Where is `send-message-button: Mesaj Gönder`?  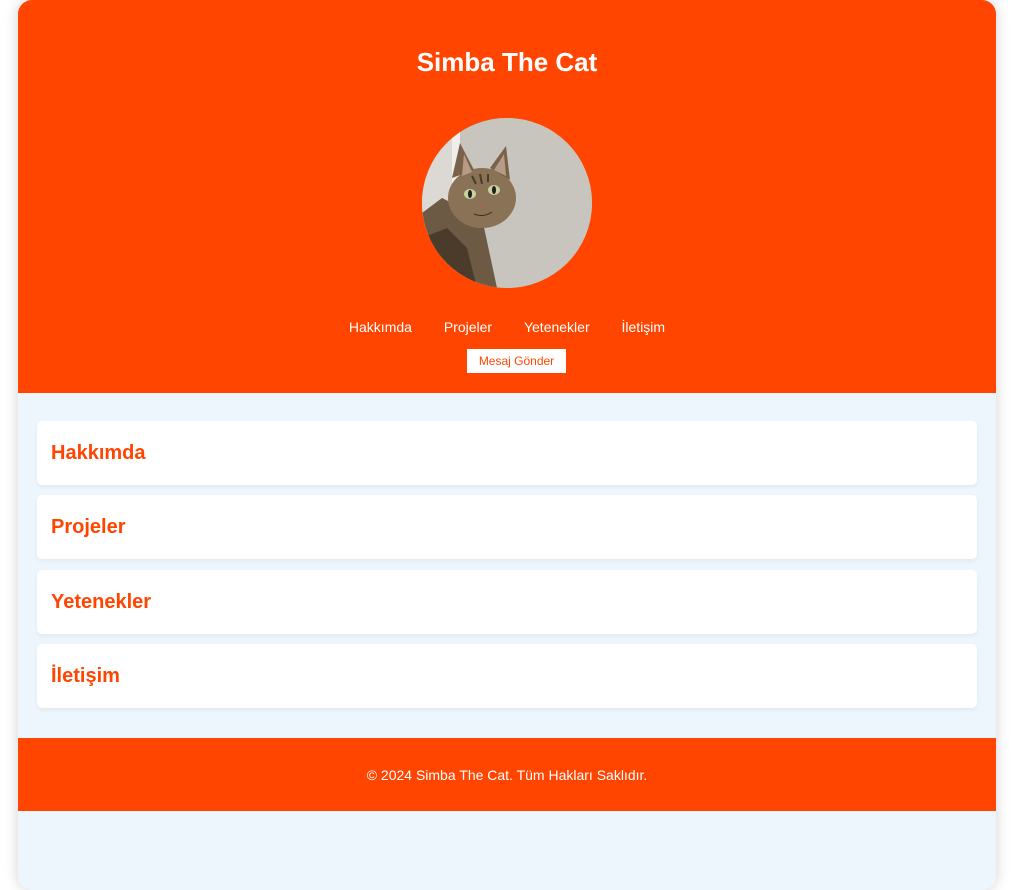 send-message-button: Mesaj Gönder is located at coordinates (516, 361).